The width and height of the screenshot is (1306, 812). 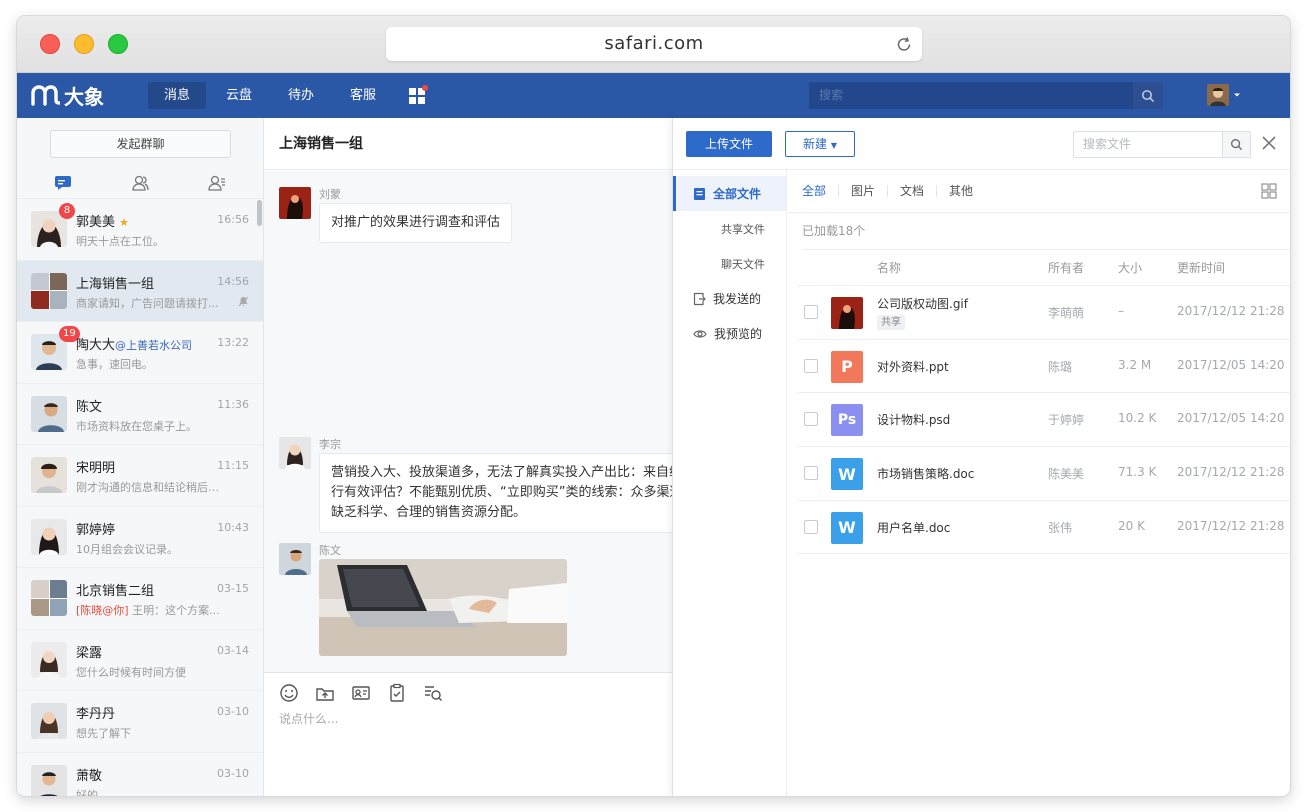 I want to click on conversation-item: 19 陶大大@上善若水公司 13:22 急事，速回电。, so click(x=140, y=352).